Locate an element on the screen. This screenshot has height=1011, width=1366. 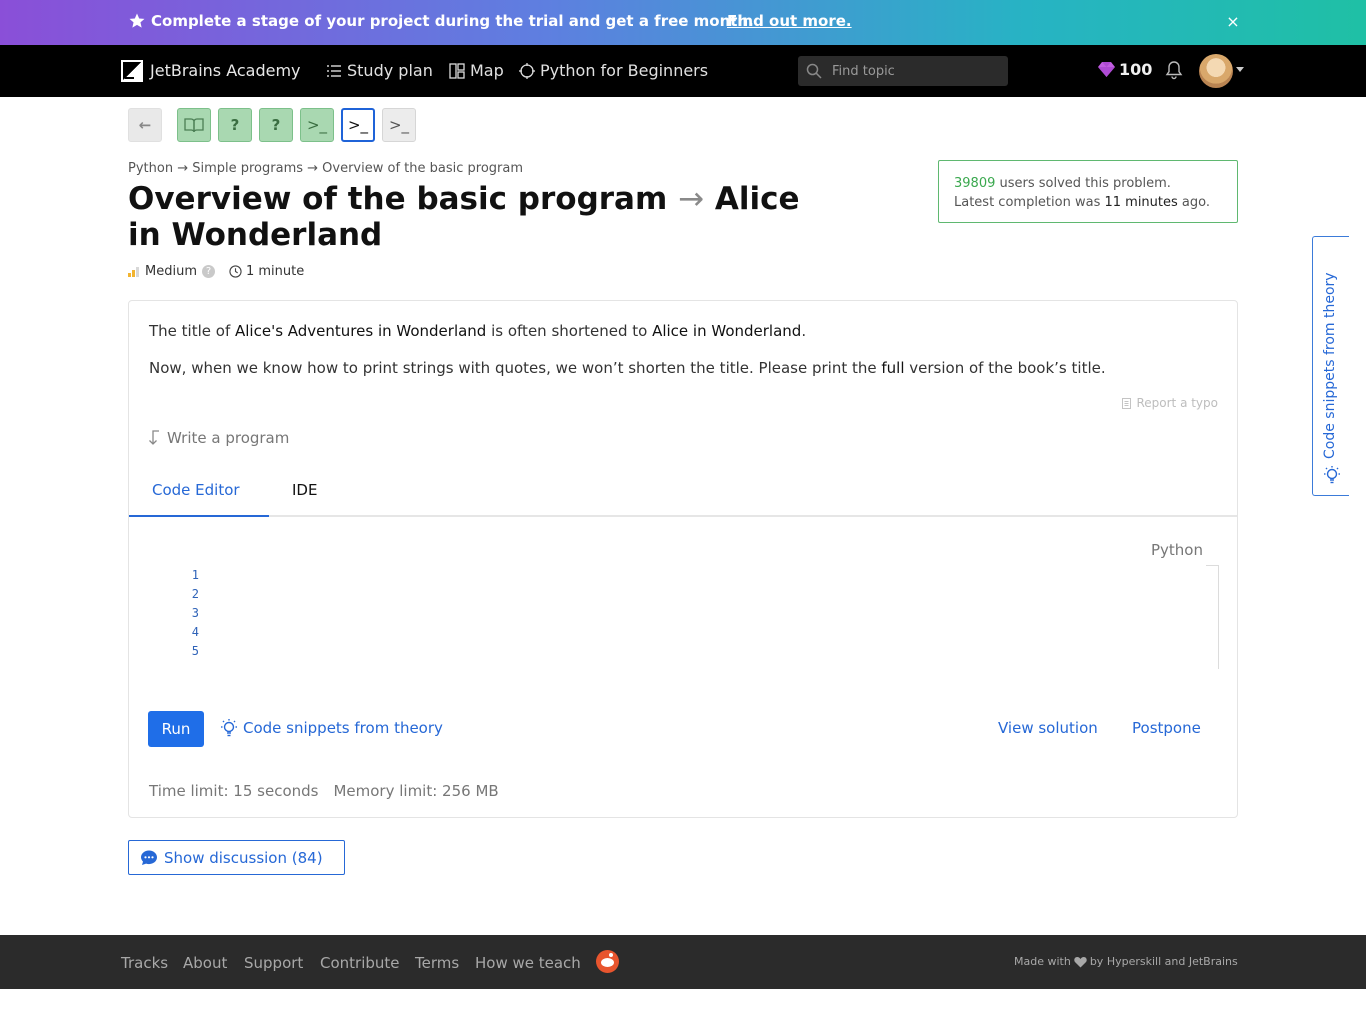
jetbrains-logo-icon is located at coordinates (132, 71).